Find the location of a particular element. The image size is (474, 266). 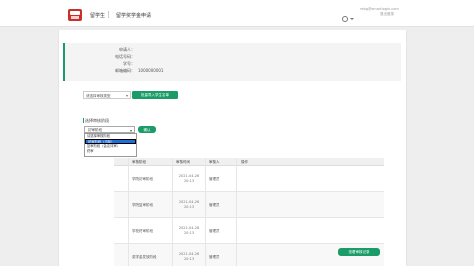

applicant-info-box: 申请人： 电话号码： 学号： 邮箱编码： 1000000001 is located at coordinates (232, 62).